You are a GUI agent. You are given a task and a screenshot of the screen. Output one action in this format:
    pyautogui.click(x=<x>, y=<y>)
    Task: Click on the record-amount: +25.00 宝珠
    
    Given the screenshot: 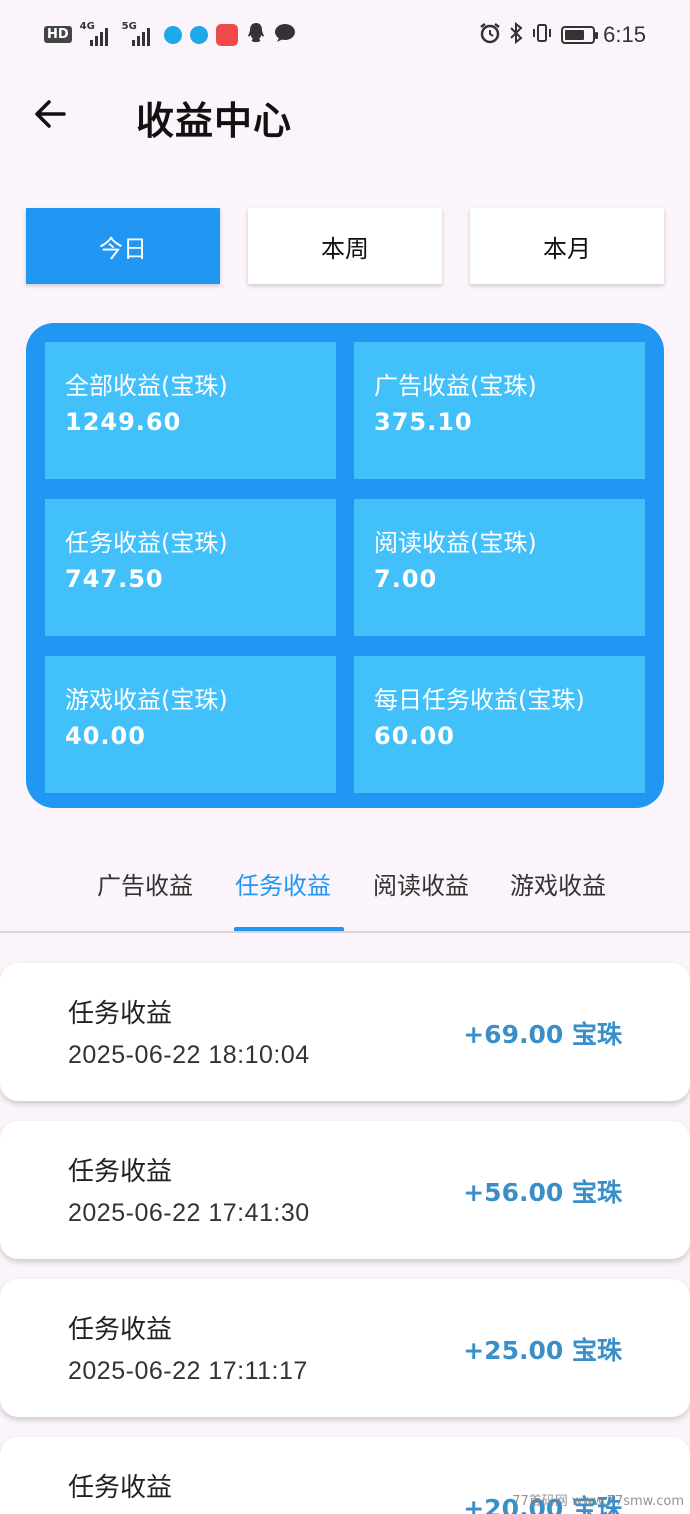 What is the action you would take?
    pyautogui.click(x=542, y=1349)
    